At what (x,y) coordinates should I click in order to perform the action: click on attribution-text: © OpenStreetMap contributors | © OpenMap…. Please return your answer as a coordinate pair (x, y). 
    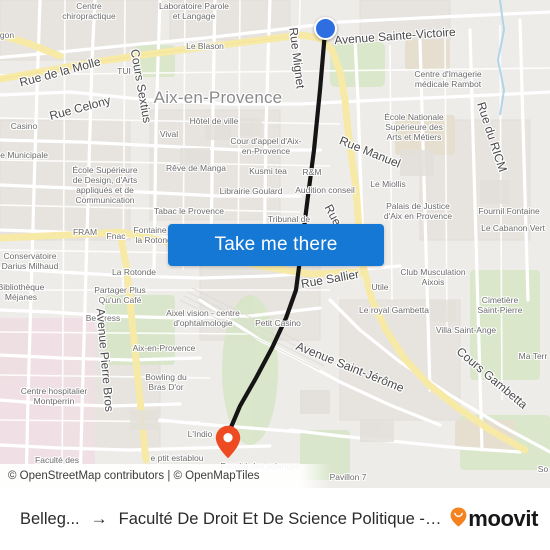
    Looking at the image, I should click on (134, 476).